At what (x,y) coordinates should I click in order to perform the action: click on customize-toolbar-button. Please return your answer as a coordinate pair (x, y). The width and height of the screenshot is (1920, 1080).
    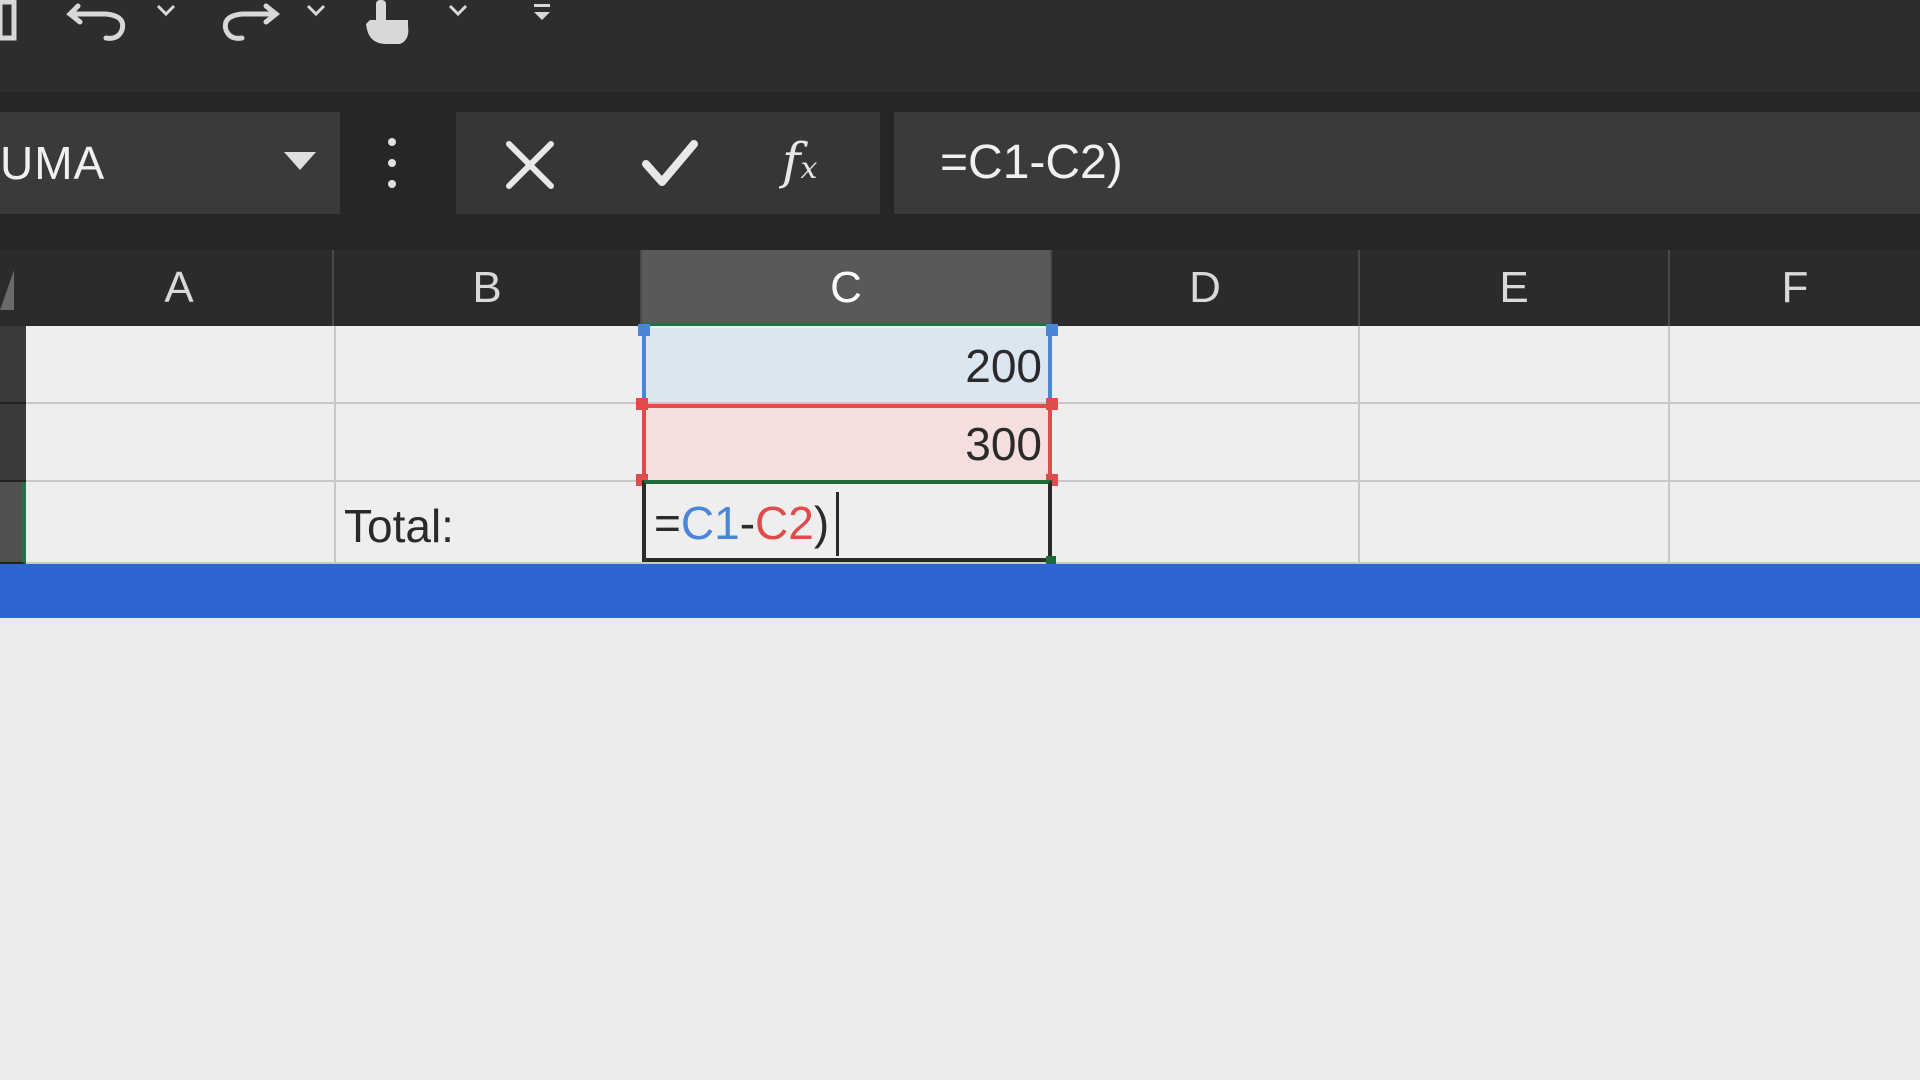
    Looking at the image, I should click on (543, 23).